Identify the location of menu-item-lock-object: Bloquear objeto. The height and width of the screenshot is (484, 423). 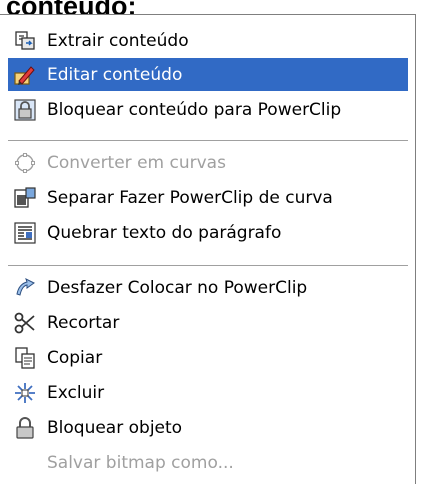
(208, 427).